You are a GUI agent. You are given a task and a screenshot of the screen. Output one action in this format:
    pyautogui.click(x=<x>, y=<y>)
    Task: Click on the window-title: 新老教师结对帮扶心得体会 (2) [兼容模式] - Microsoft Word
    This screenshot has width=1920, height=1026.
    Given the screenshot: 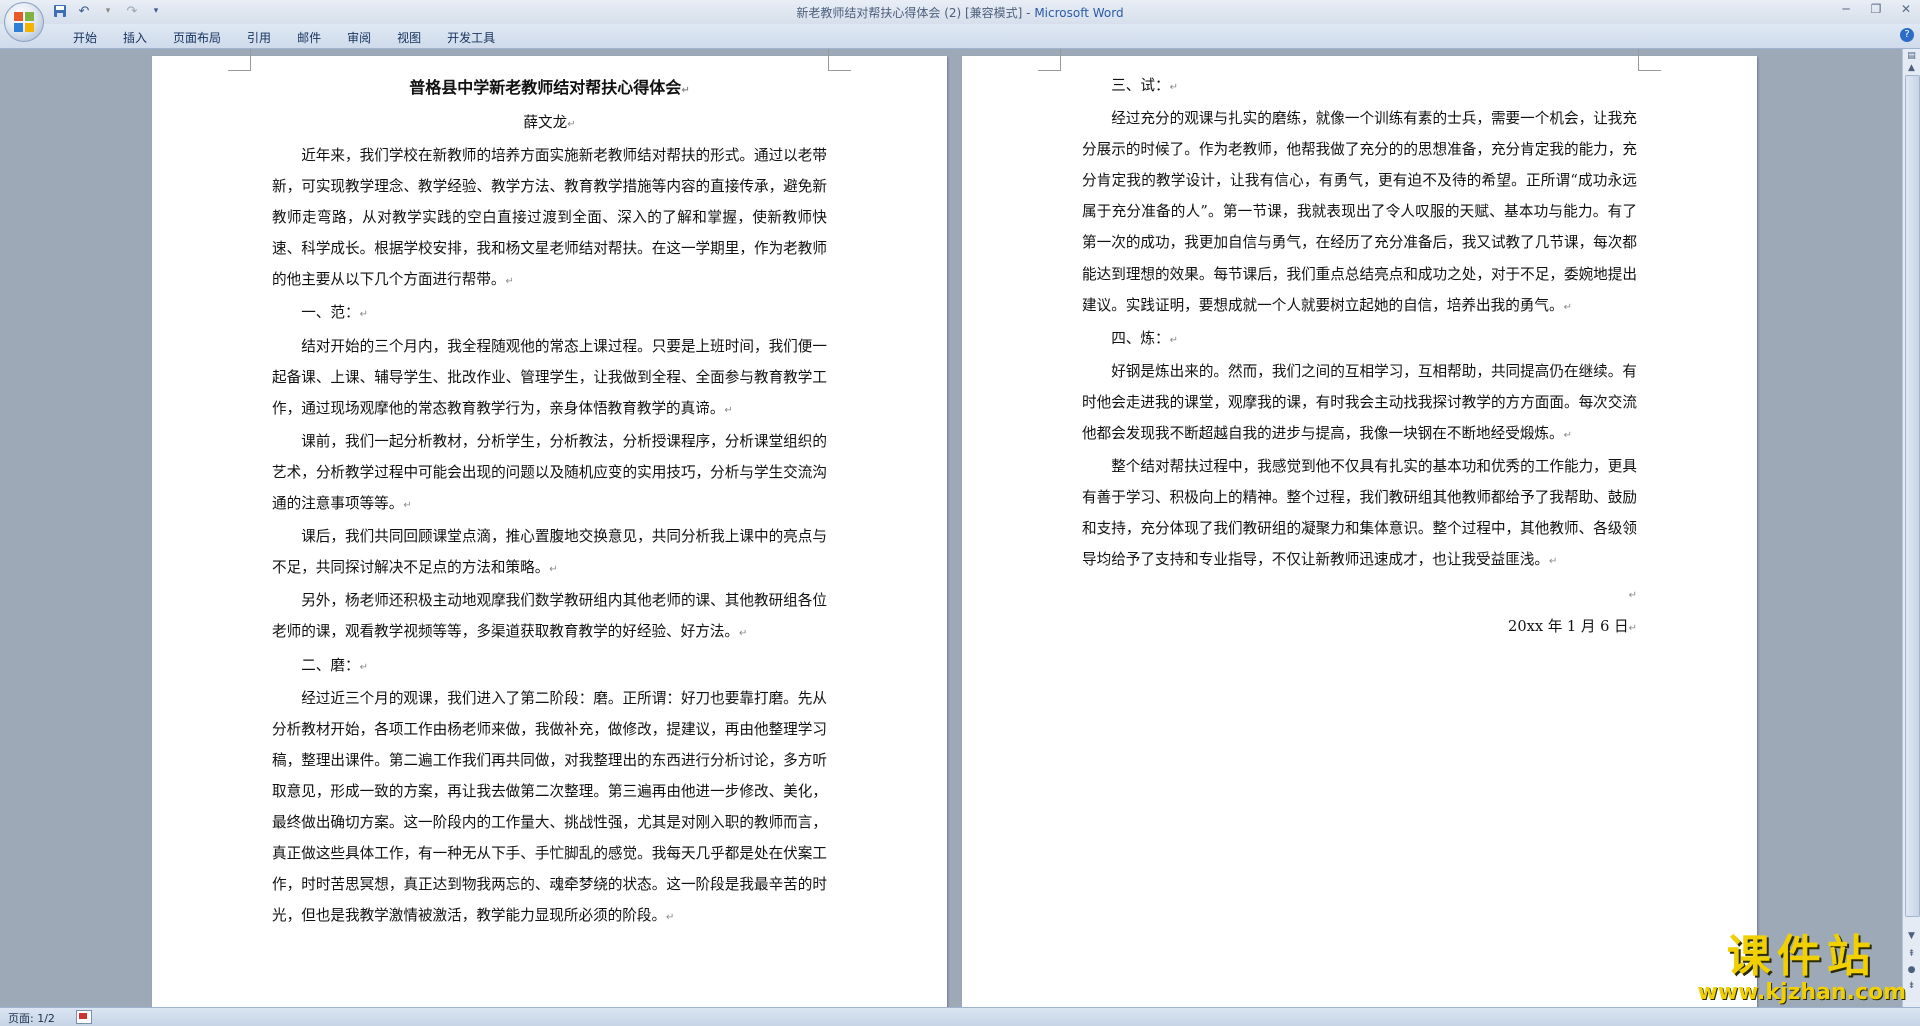 What is the action you would take?
    pyautogui.click(x=960, y=12)
    